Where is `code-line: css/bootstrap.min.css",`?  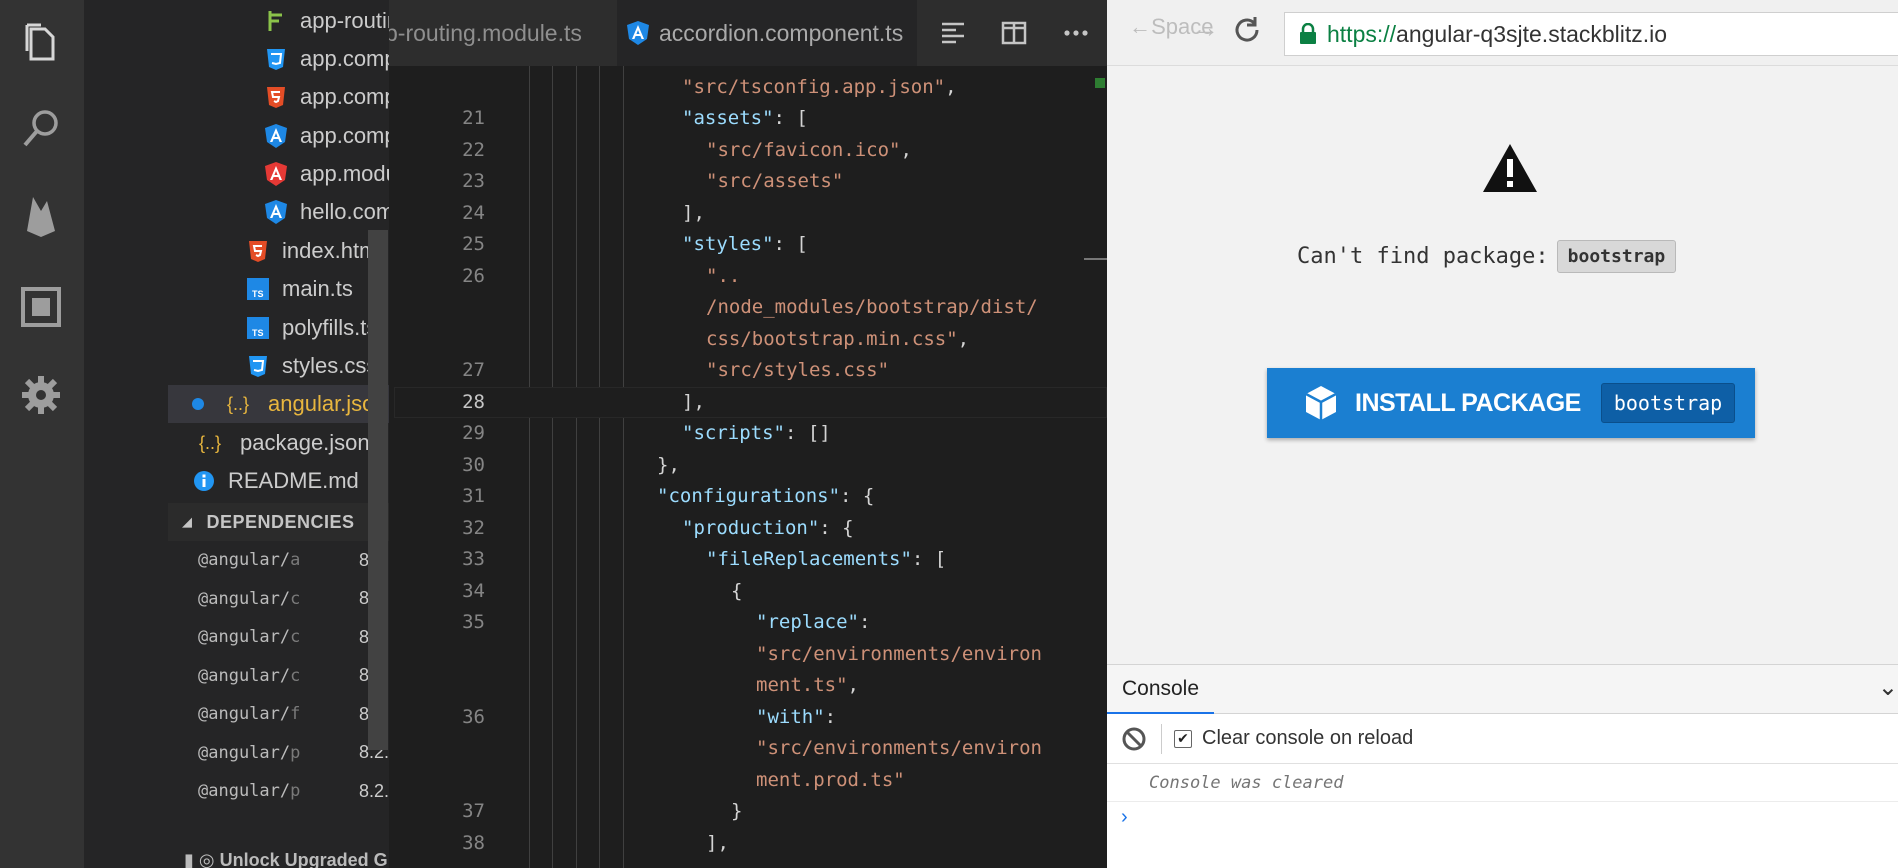
code-line: css/bootstrap.min.css", is located at coordinates (837, 339).